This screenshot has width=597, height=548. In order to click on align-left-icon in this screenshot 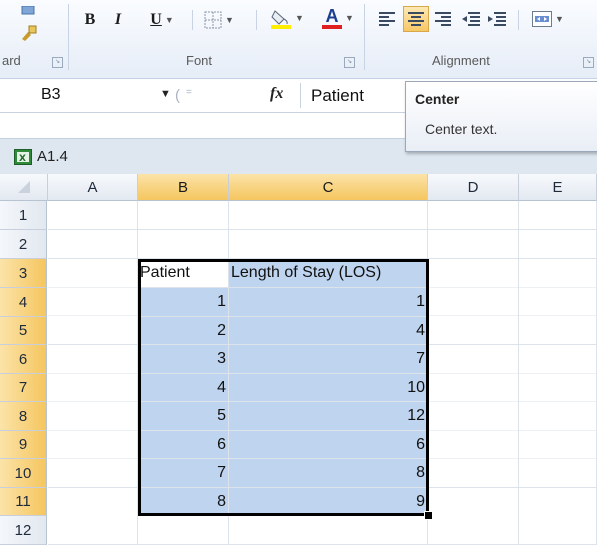, I will do `click(387, 19)`.